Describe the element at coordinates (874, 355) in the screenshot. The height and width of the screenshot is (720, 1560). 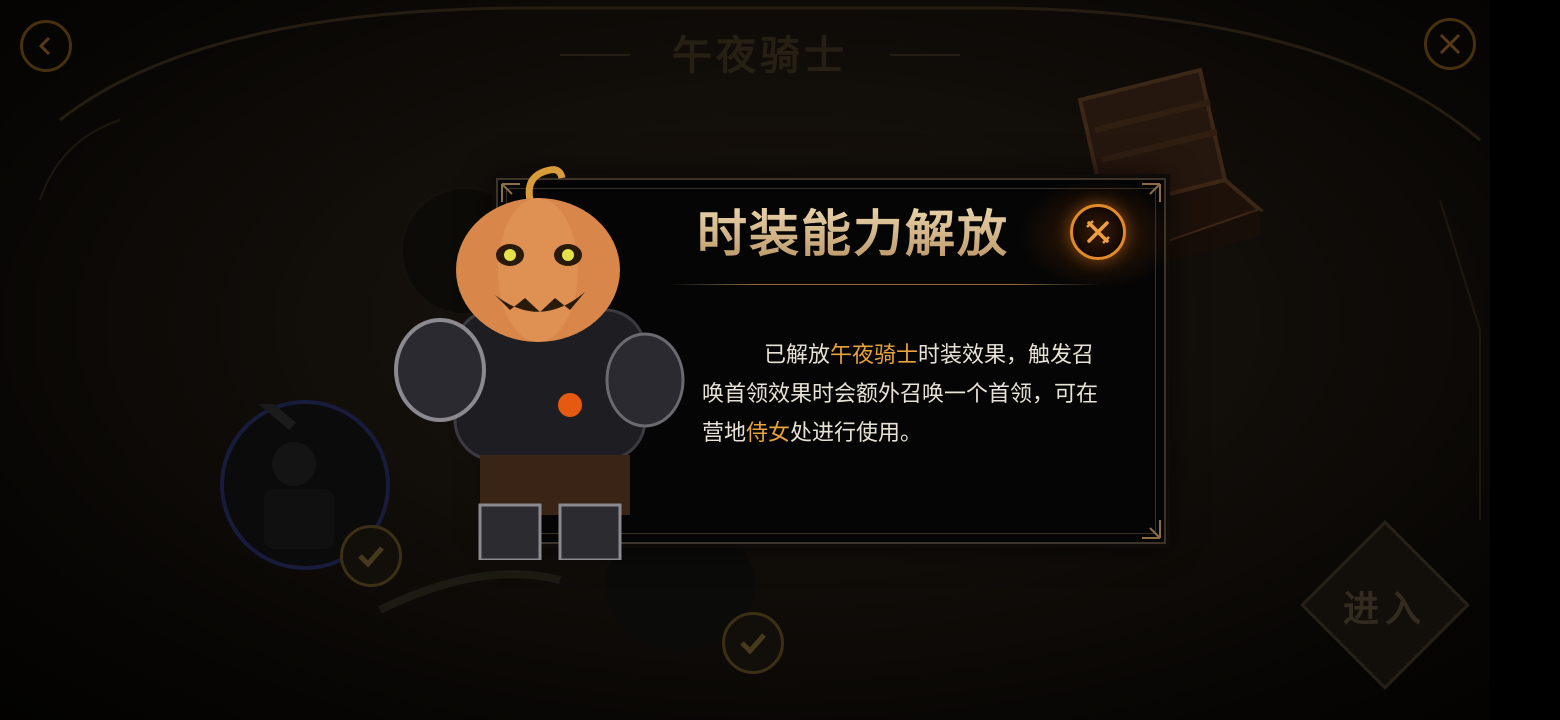
I see `desc-highlight-costume: 午夜骑士` at that location.